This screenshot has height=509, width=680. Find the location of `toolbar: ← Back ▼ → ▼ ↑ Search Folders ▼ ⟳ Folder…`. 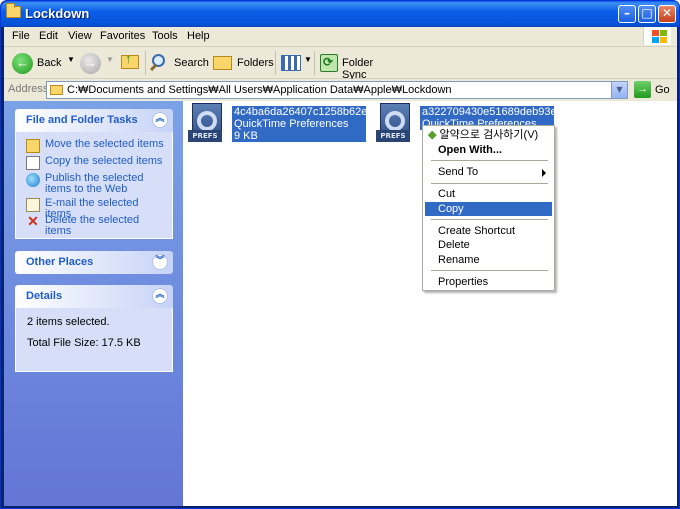

toolbar: ← Back ▼ → ▼ ↑ Search Folders ▼ ⟳ Folder… is located at coordinates (340, 64).